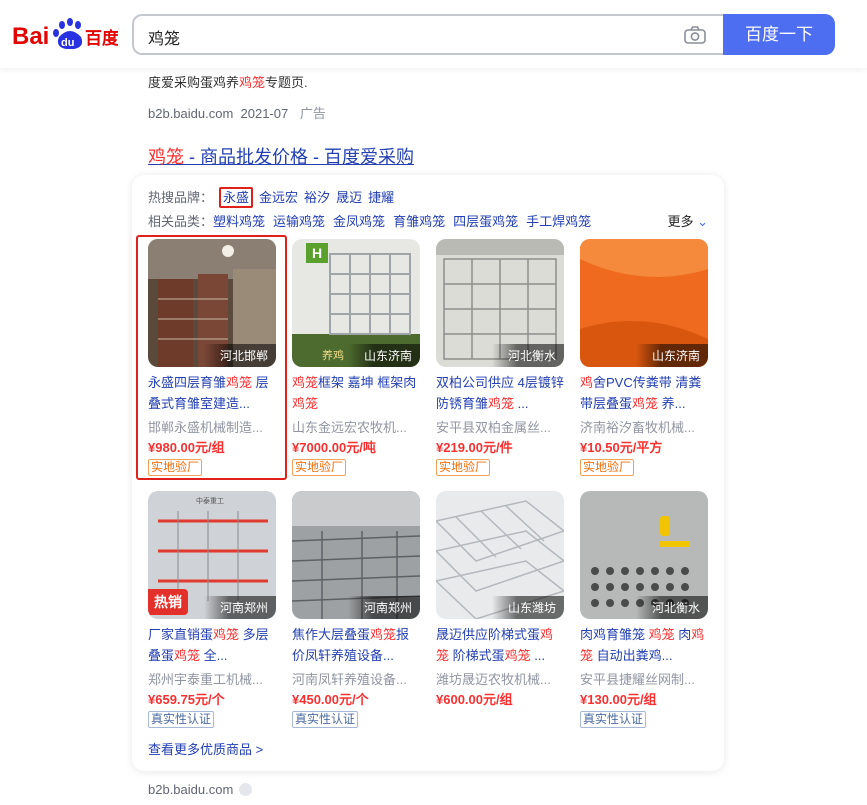  Describe the element at coordinates (236, 197) in the screenshot. I see `brand-link-yongsheng: 永盛` at that location.